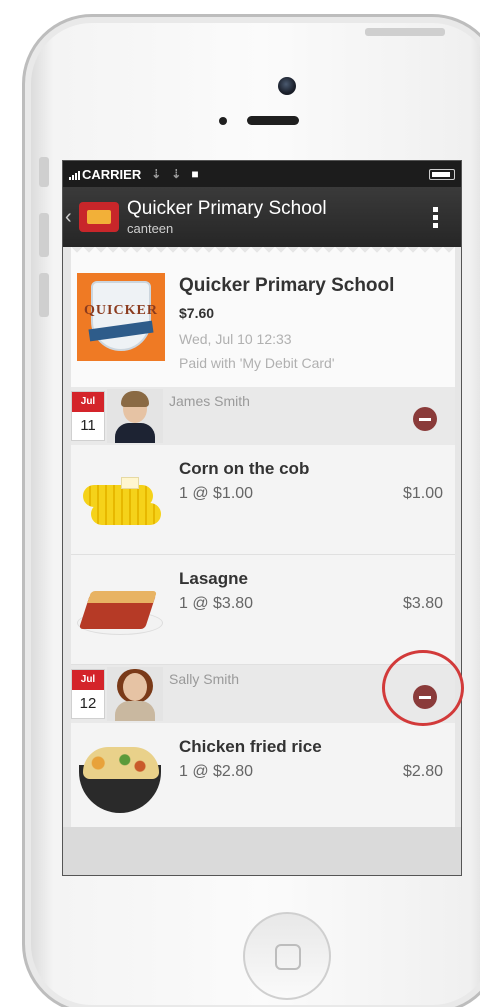 The image size is (480, 1007). I want to click on calendar-date: Jul 11, so click(88, 416).